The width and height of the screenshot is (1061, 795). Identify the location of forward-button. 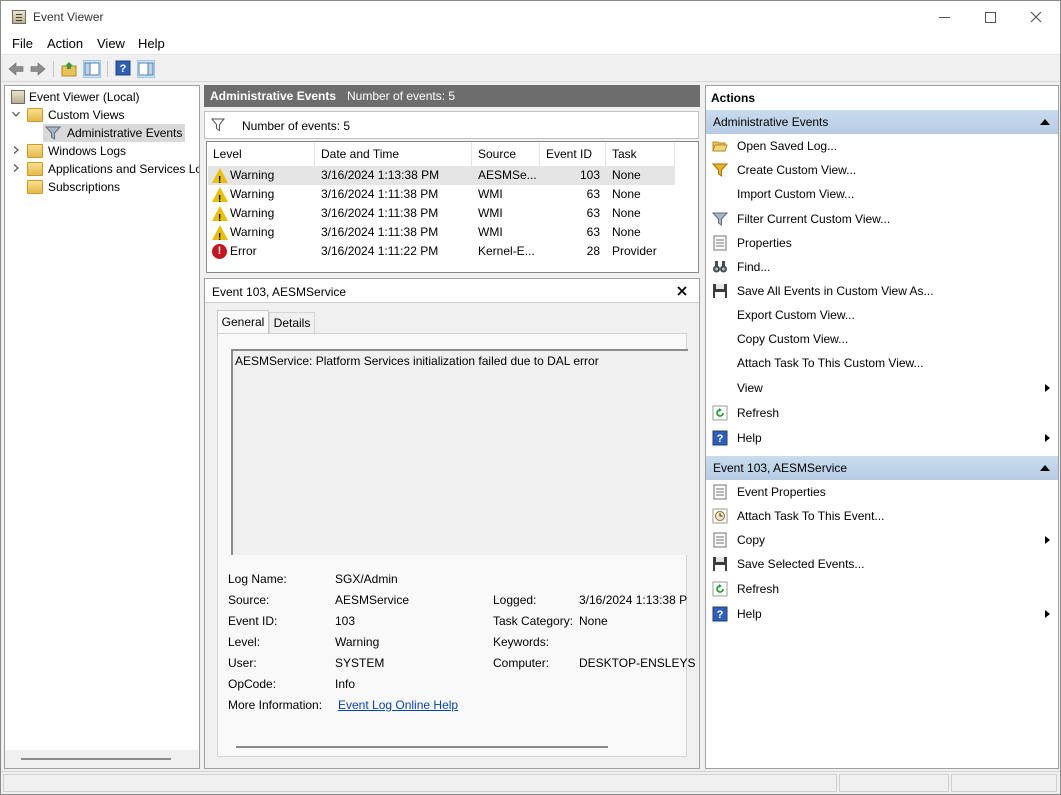
(38, 69).